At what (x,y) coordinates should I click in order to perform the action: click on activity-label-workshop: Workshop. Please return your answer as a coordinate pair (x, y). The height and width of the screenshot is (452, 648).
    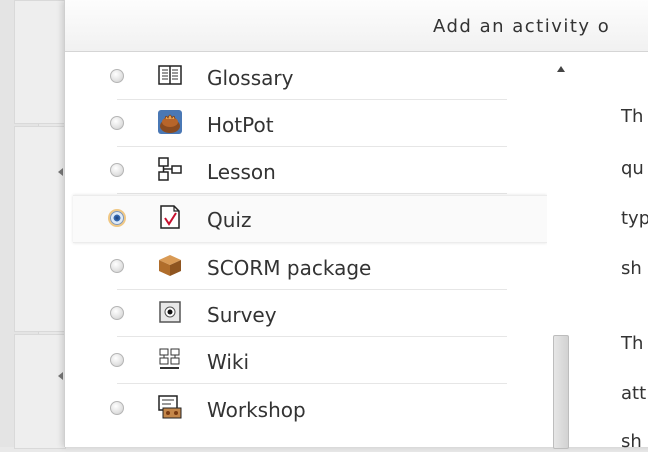
    Looking at the image, I should click on (256, 410).